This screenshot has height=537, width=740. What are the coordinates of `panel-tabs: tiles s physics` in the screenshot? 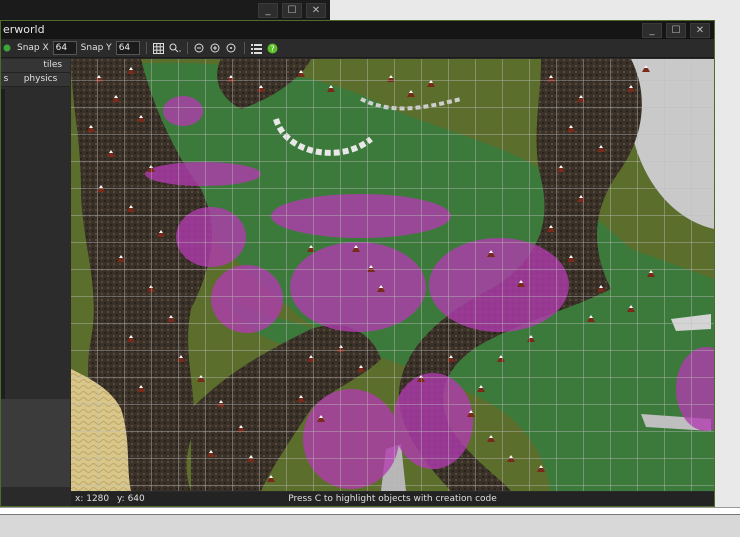 It's located at (35, 73).